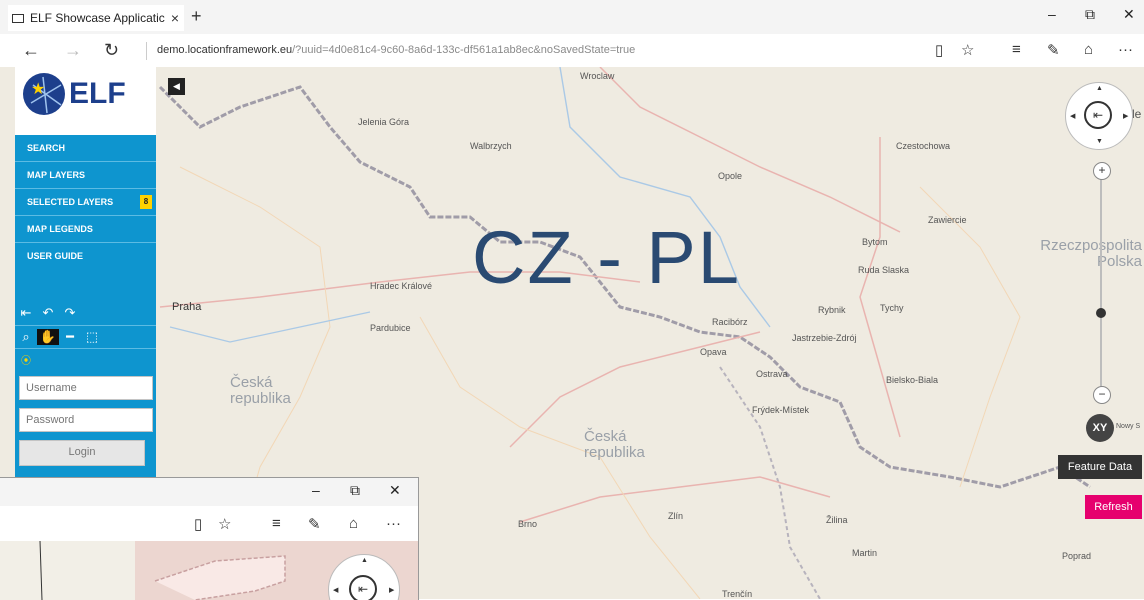 The height and width of the screenshot is (600, 1144). I want to click on map-label: Poprad, so click(1077, 556).